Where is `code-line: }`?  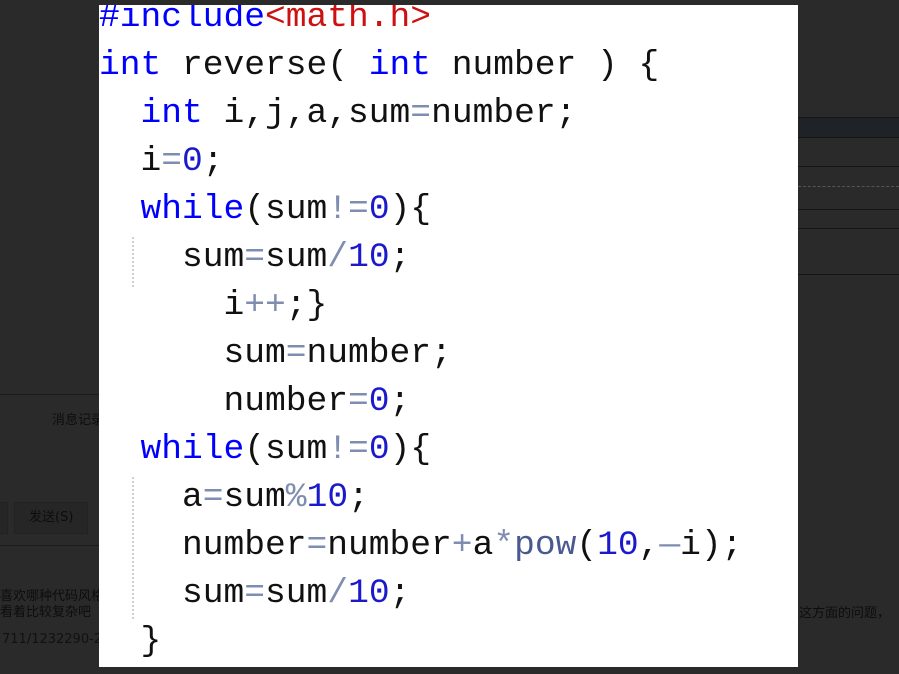
code-line: } is located at coordinates (420, 642).